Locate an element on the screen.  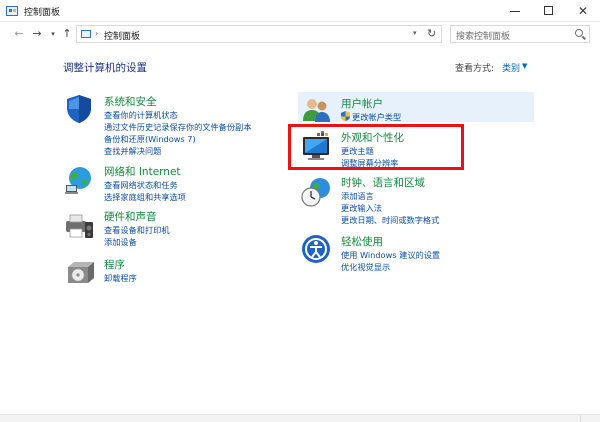
link-uninstall-program: 卸载程序 is located at coordinates (120, 278).